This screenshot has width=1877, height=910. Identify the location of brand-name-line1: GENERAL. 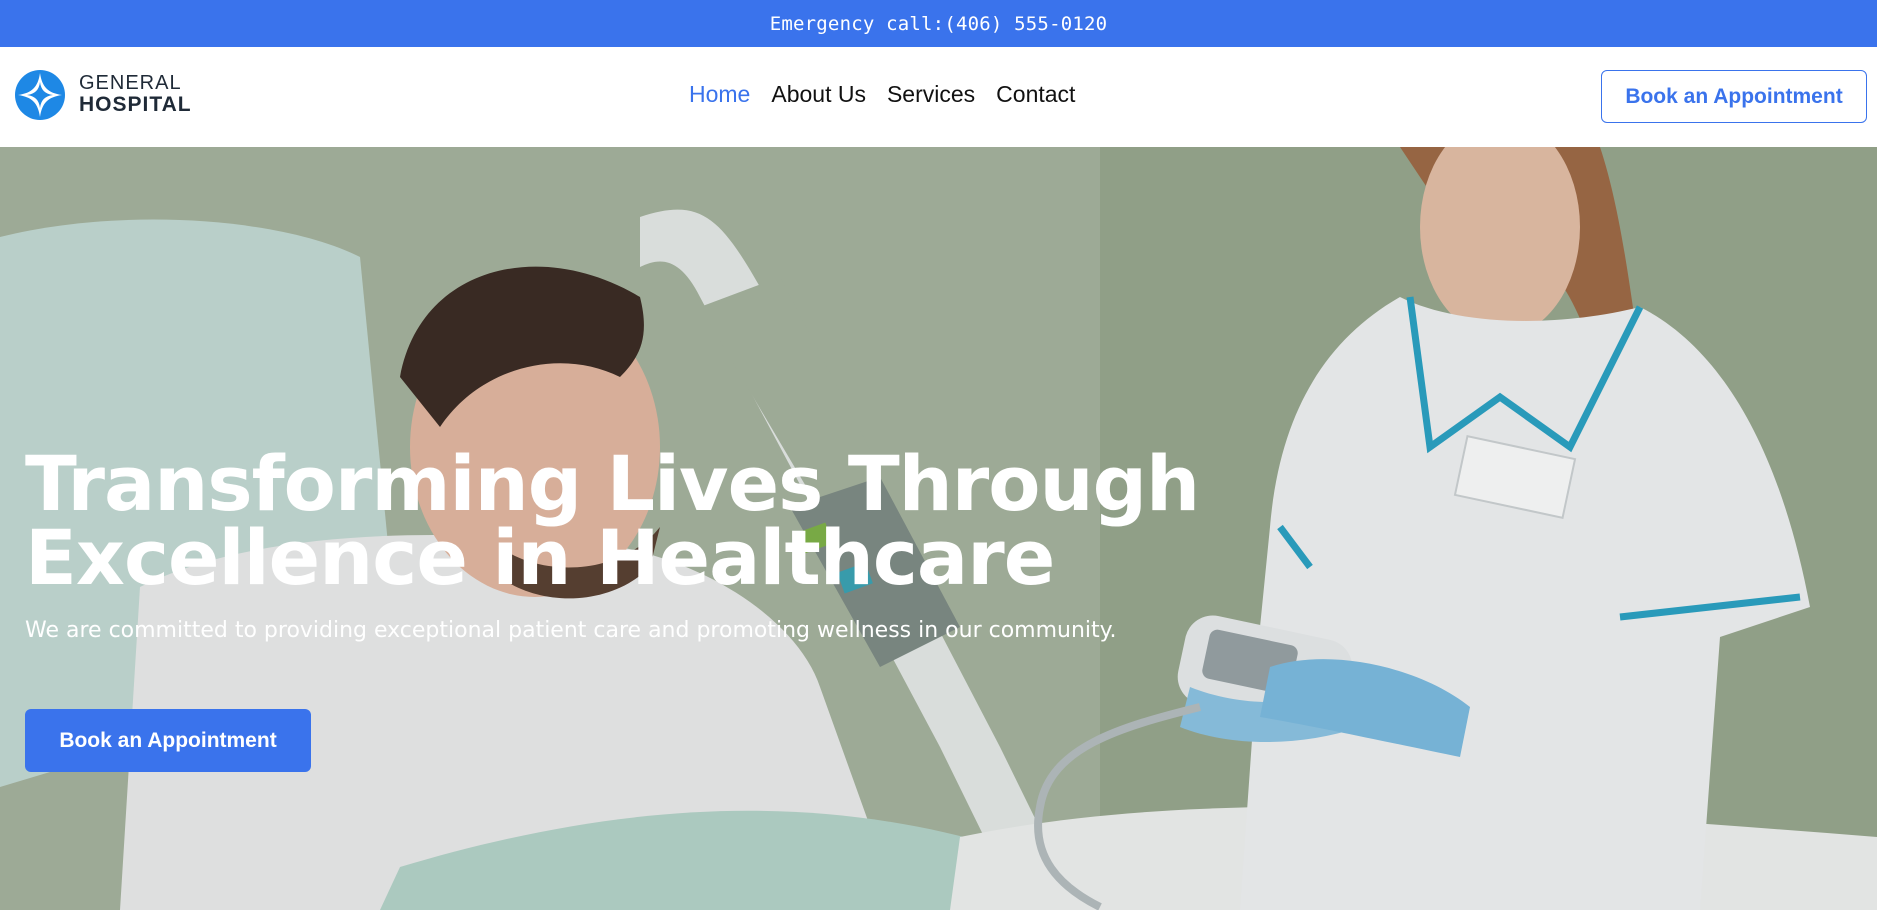
(130, 82).